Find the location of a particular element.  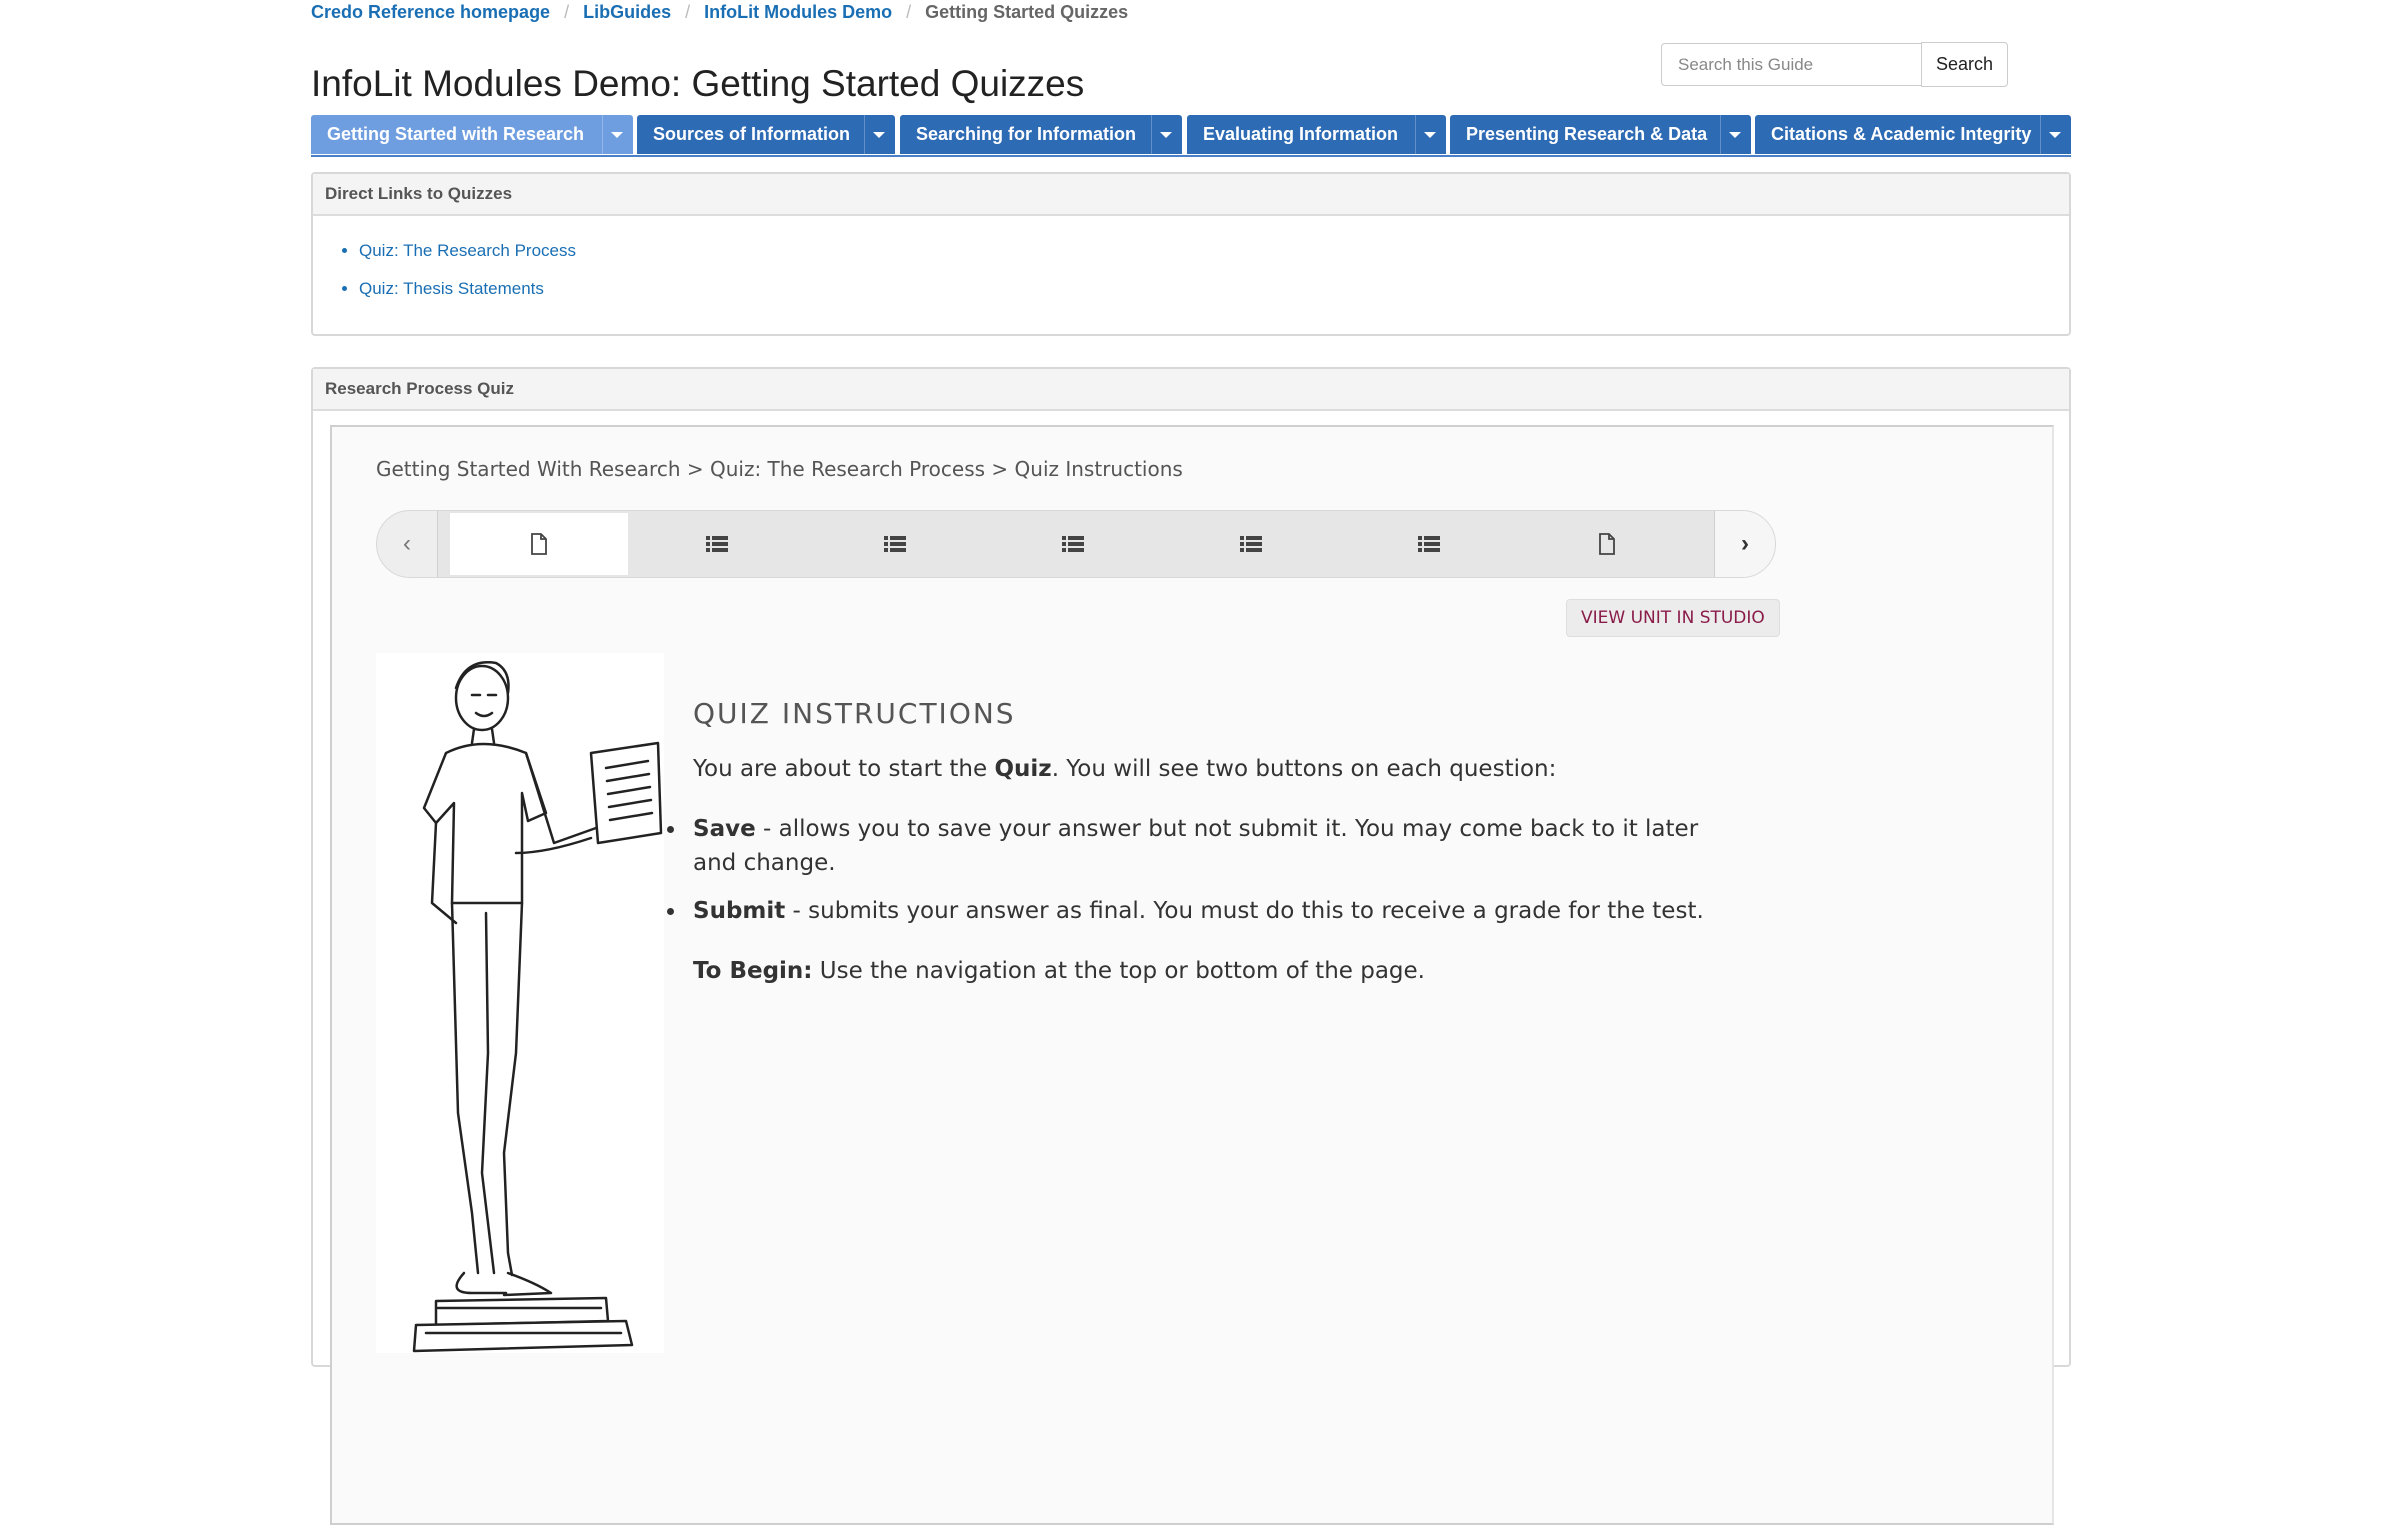

unit-navigation: ‹ › is located at coordinates (1076, 544).